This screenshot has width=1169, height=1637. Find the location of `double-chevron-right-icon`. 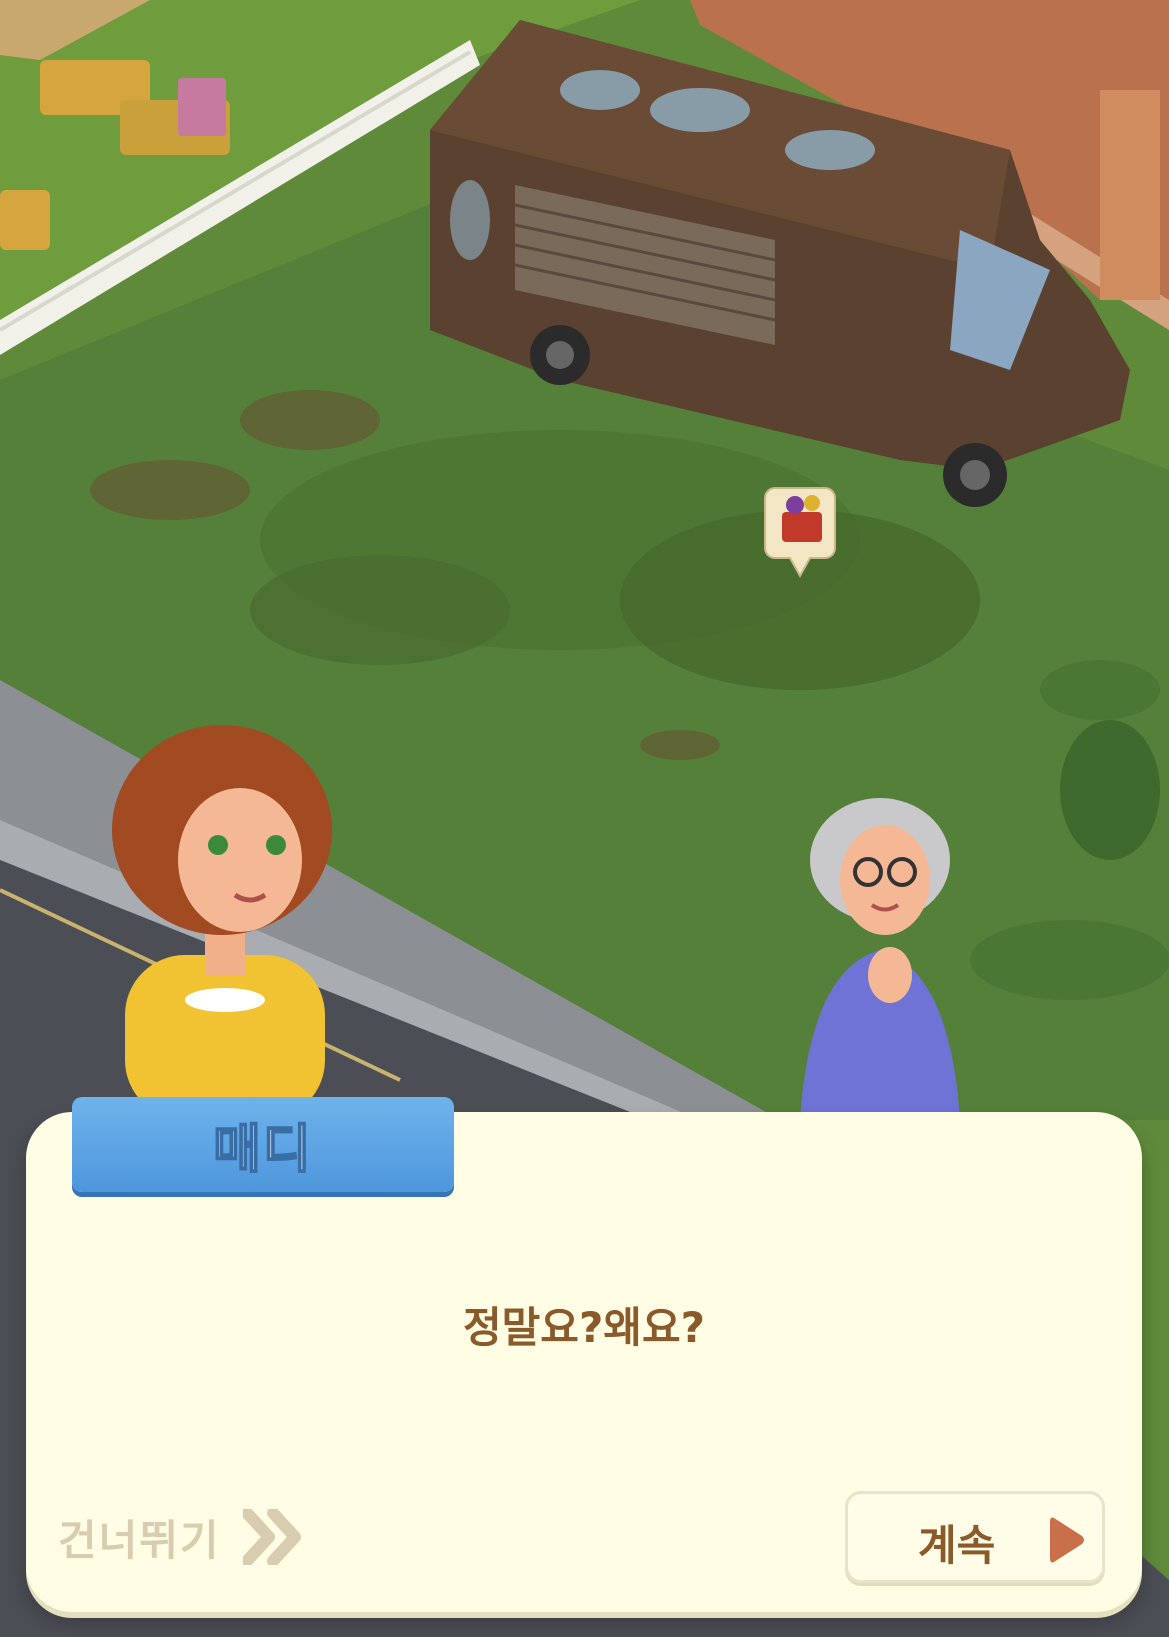

double-chevron-right-icon is located at coordinates (271, 1537).